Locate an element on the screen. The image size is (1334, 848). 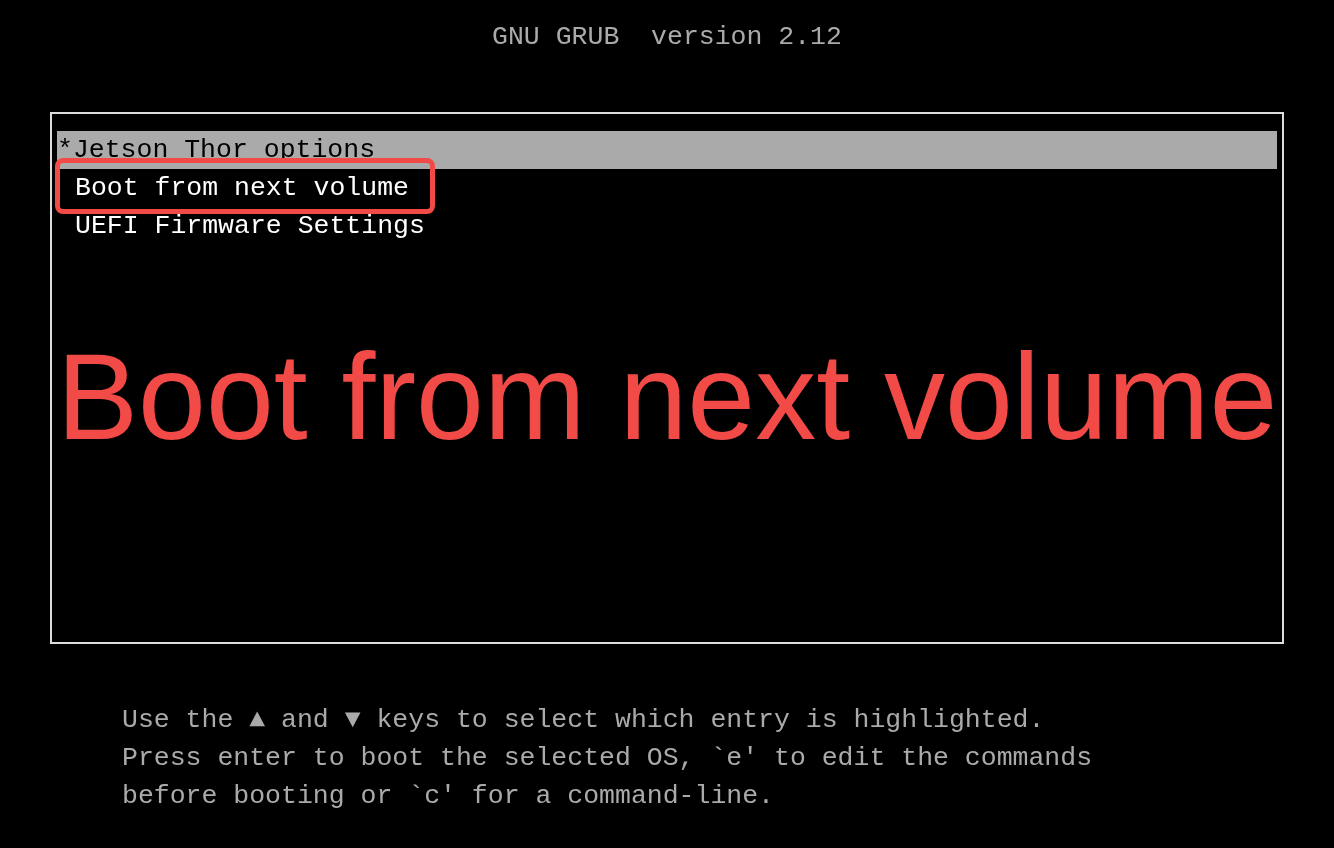
help-text: before booting or `c' for a command-line. is located at coordinates (448, 796).